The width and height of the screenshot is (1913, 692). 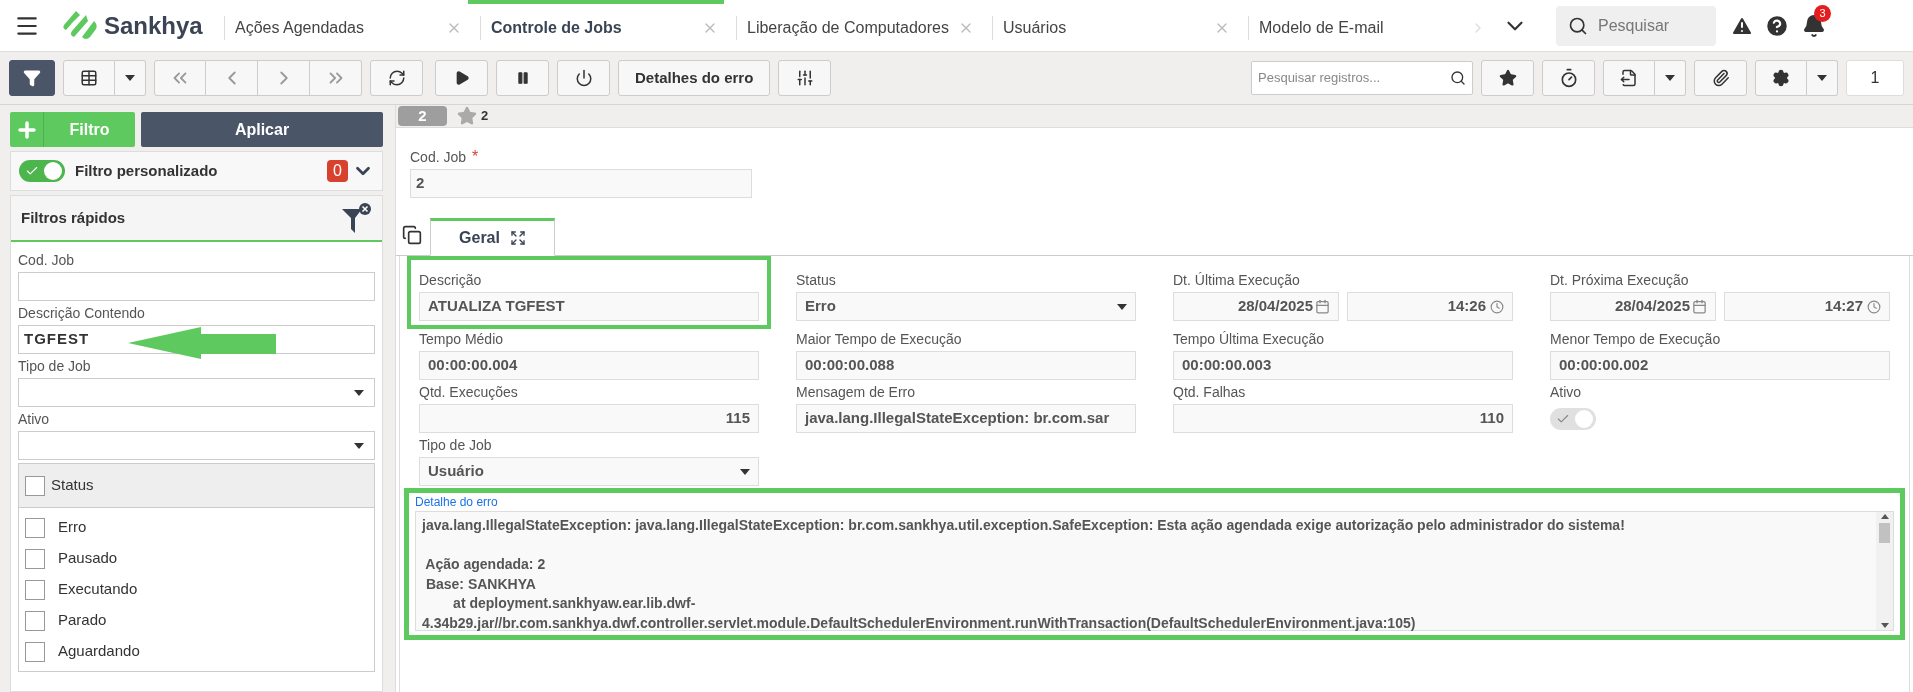 What do you see at coordinates (1343, 365) in the screenshot?
I see `input-field: 00:00:00.003` at bounding box center [1343, 365].